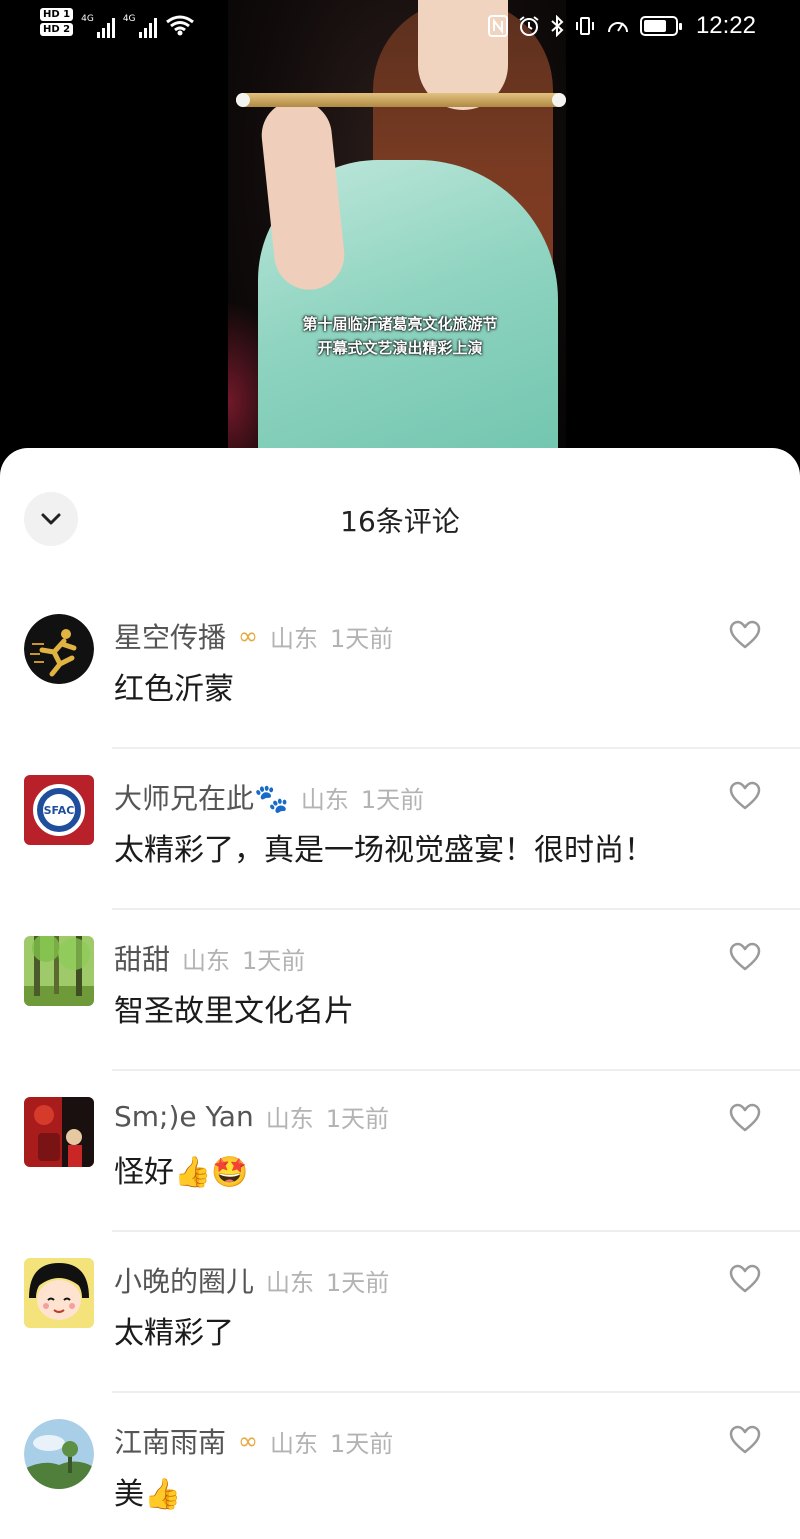 The width and height of the screenshot is (800, 1539). Describe the element at coordinates (400, 668) in the screenshot. I see `comment-item: 星空传播 ∞ 山东 1天前 红色沂蒙` at that location.